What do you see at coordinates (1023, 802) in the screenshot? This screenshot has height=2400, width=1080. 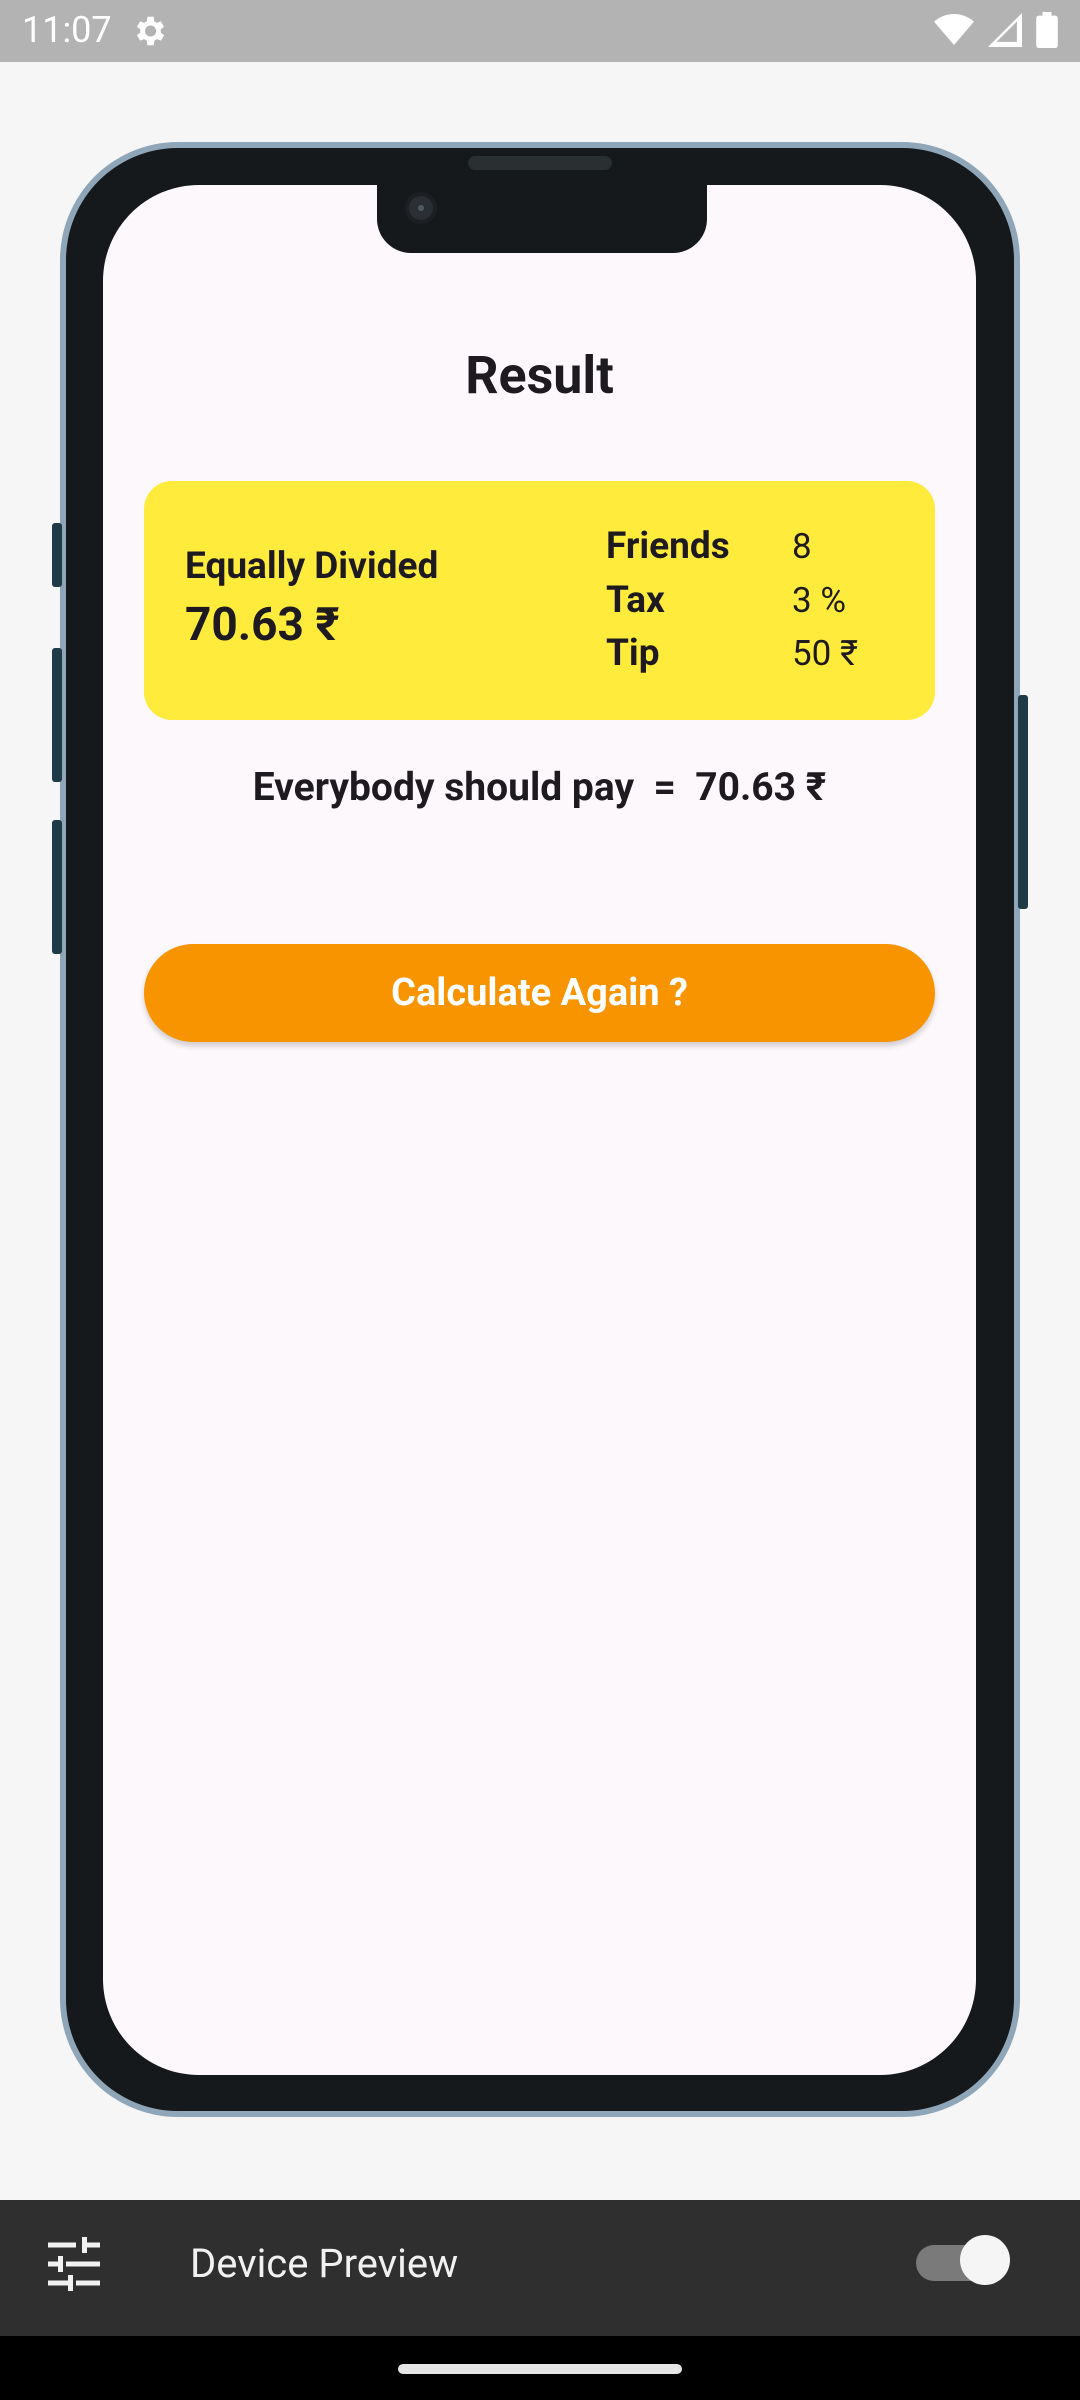 I see `device-power-button` at bounding box center [1023, 802].